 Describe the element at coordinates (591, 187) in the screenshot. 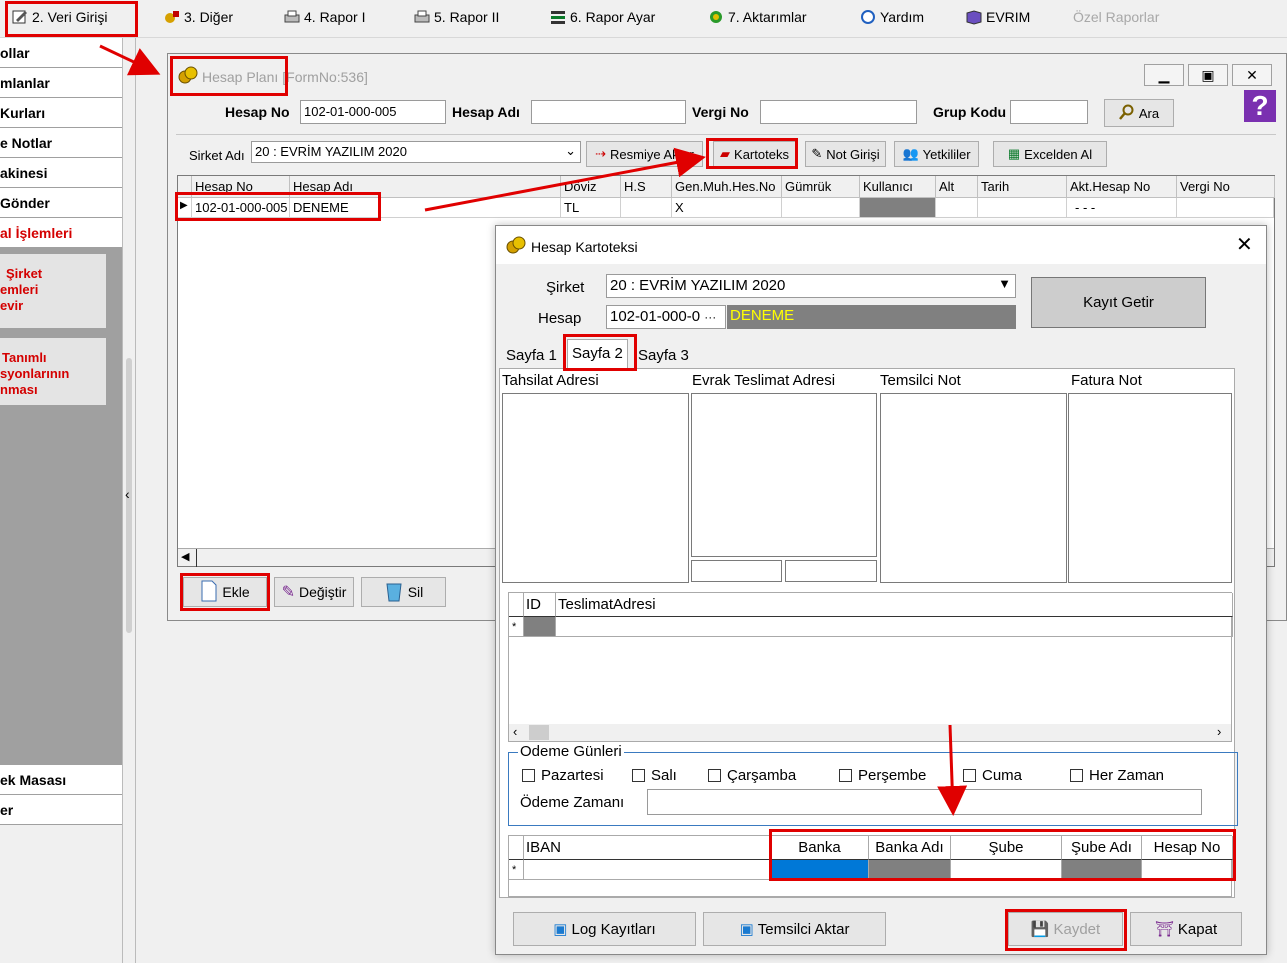

I see `column-header: Döviz` at that location.